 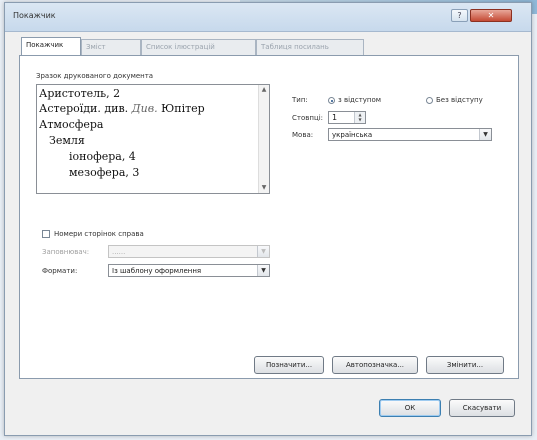 I want to click on ok-button: ОК, so click(x=410, y=408).